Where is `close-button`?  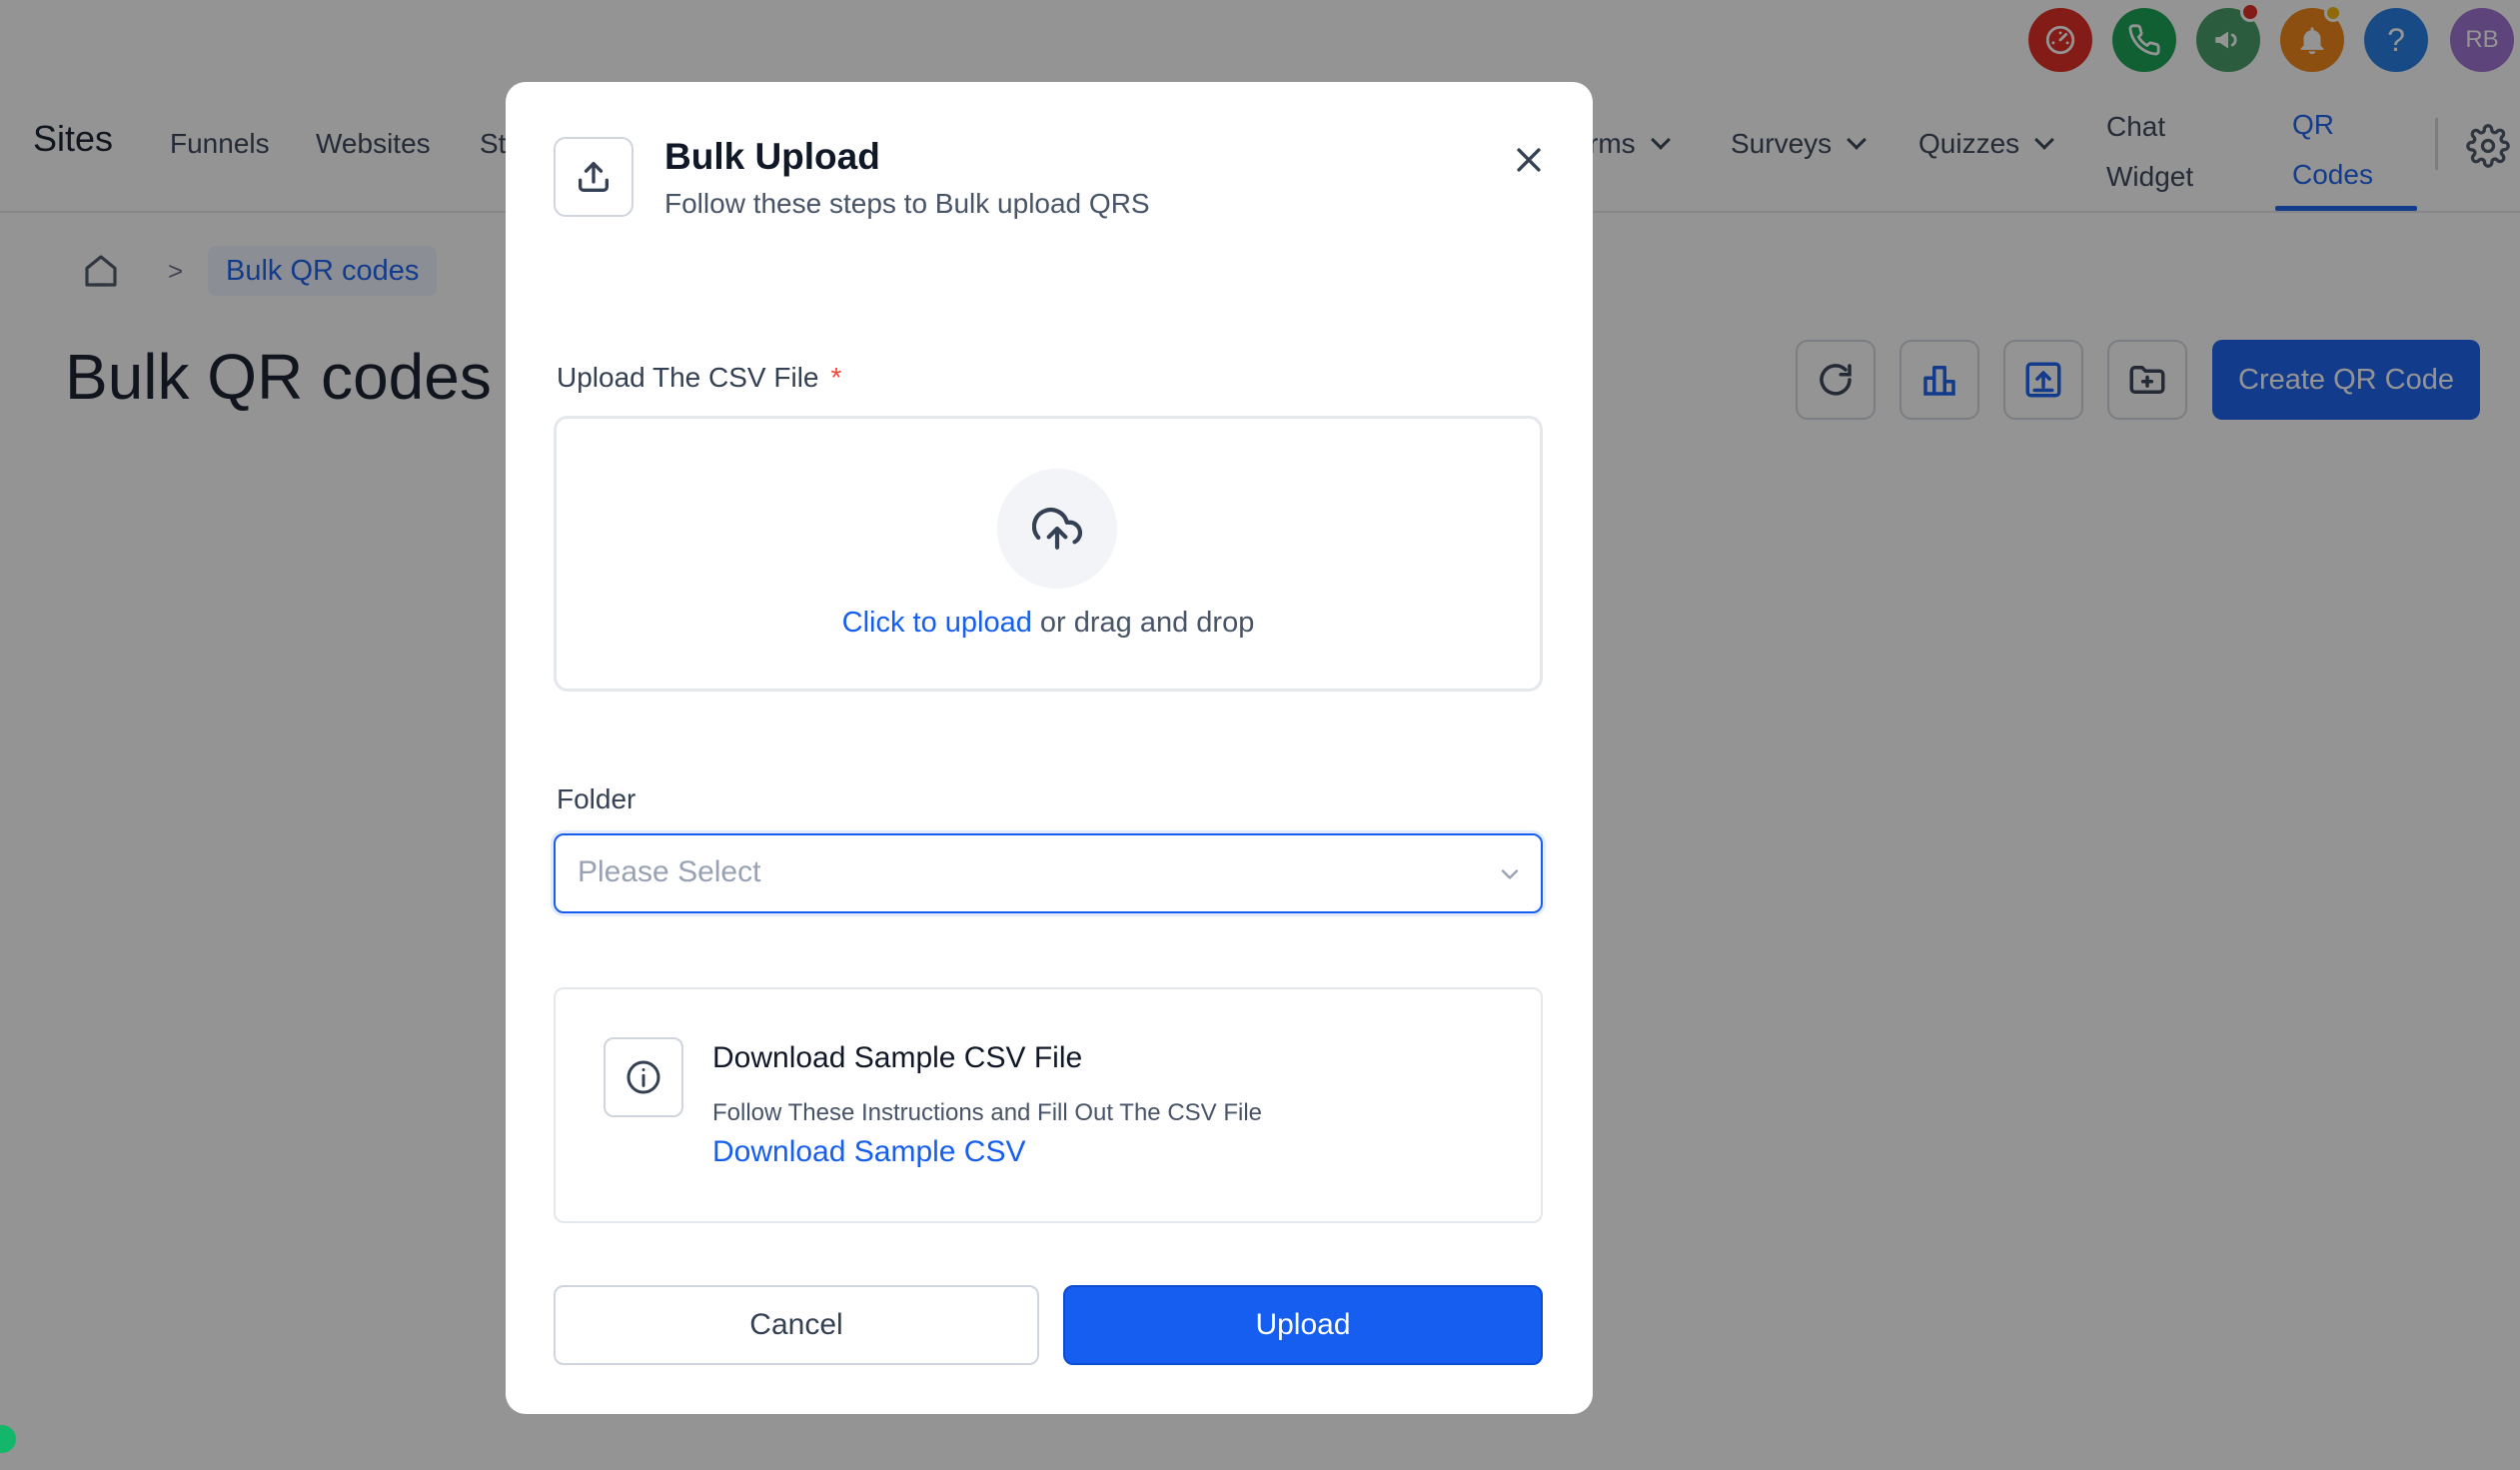
close-button is located at coordinates (1529, 160).